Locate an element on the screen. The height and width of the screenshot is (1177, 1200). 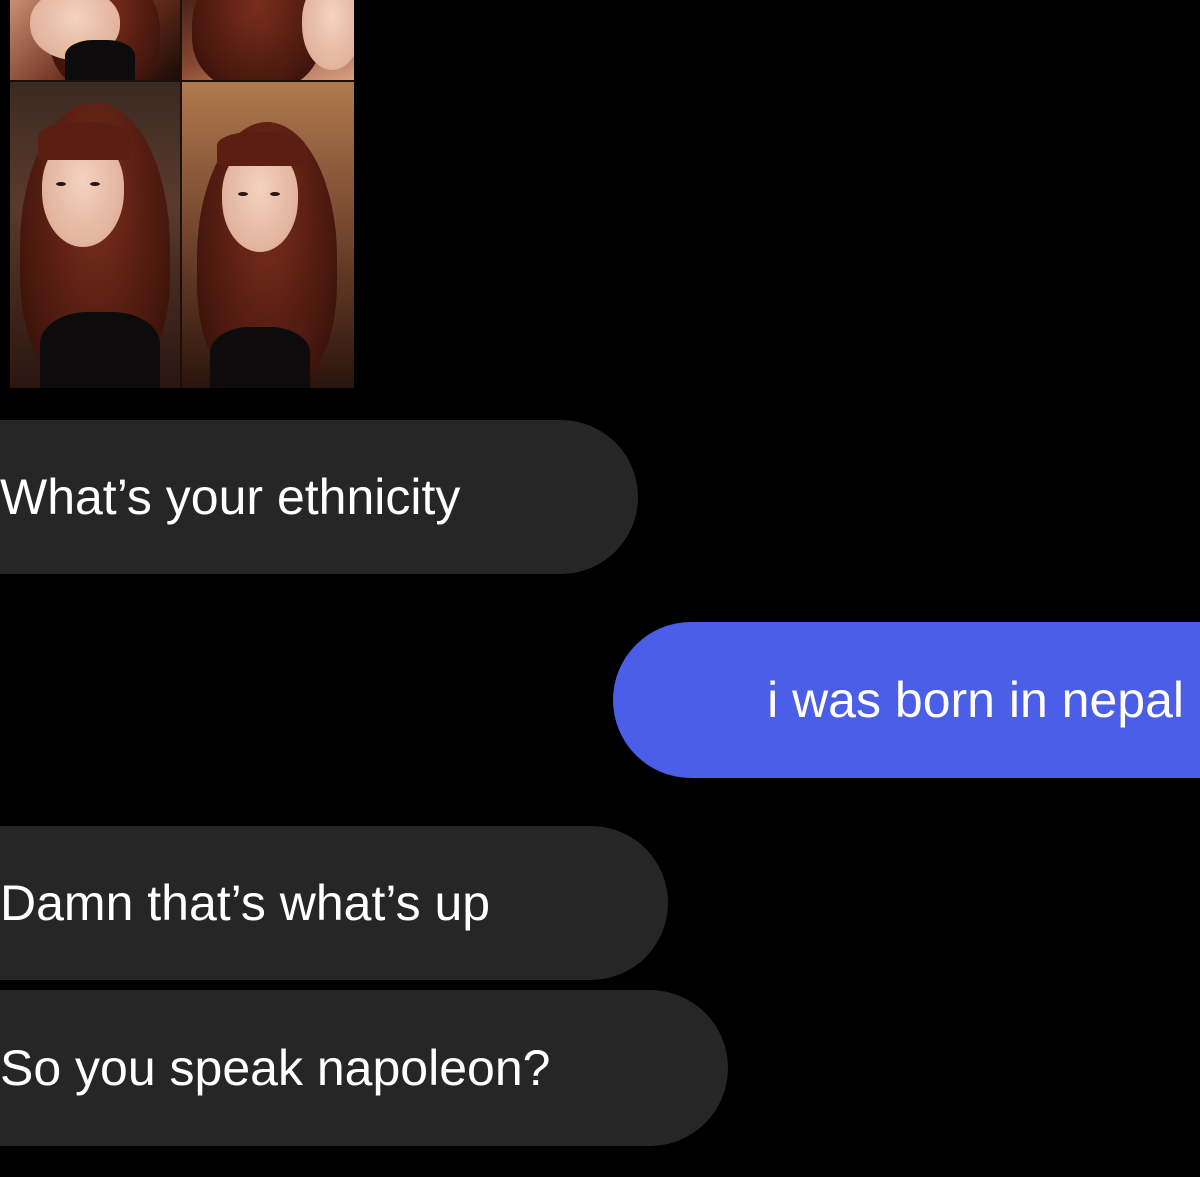
message-text: What’s your ethnicity is located at coordinates (230, 497).